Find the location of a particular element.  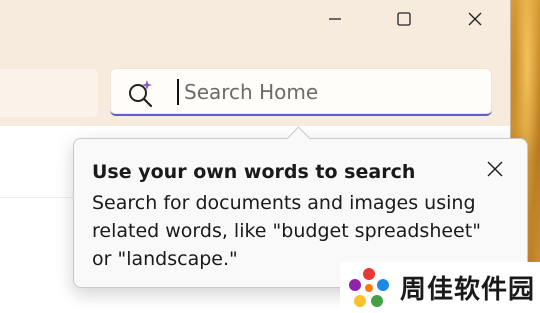

text-caret is located at coordinates (178, 92).